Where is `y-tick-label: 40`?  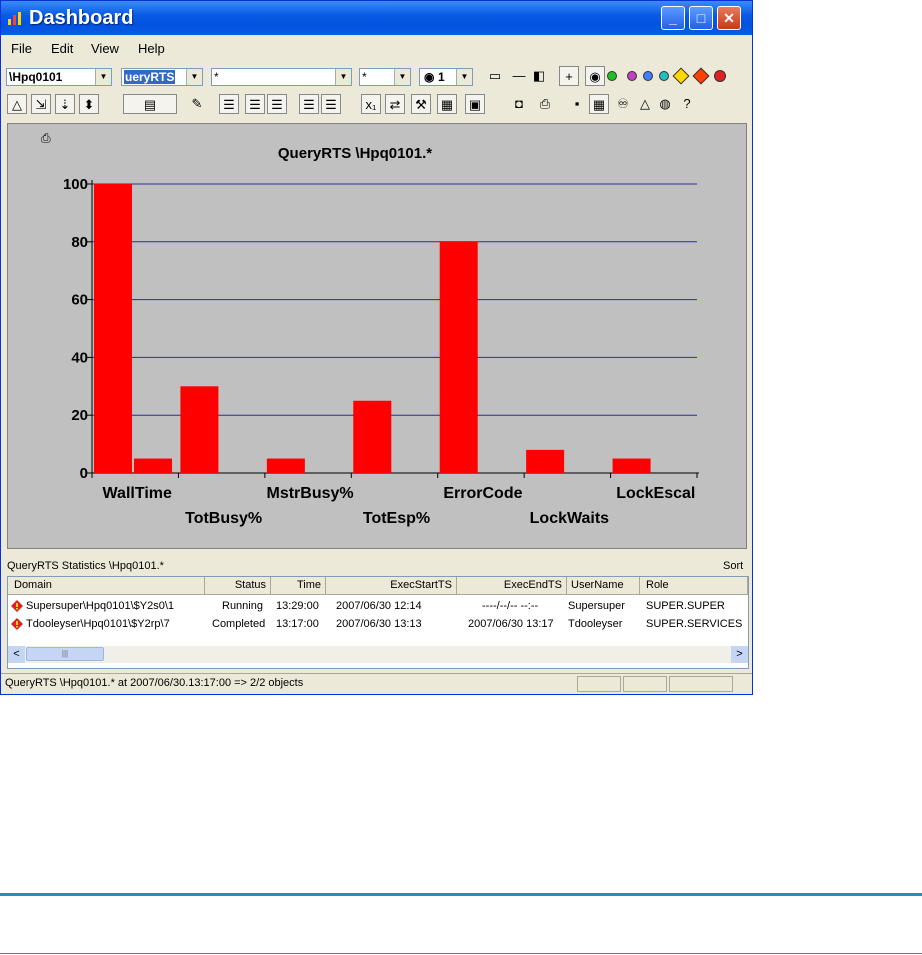
y-tick-label: 40 is located at coordinates (79, 357).